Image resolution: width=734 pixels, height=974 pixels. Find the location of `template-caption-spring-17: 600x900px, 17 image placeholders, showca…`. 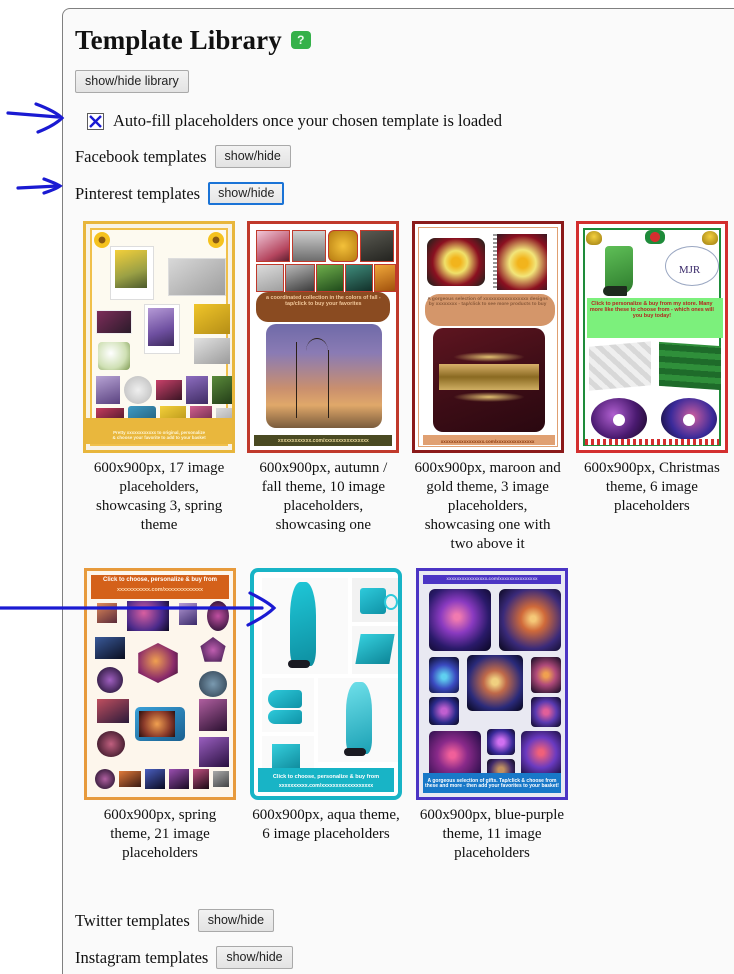

template-caption-spring-17: 600x900px, 17 image placeholders, showca… is located at coordinates (159, 496).